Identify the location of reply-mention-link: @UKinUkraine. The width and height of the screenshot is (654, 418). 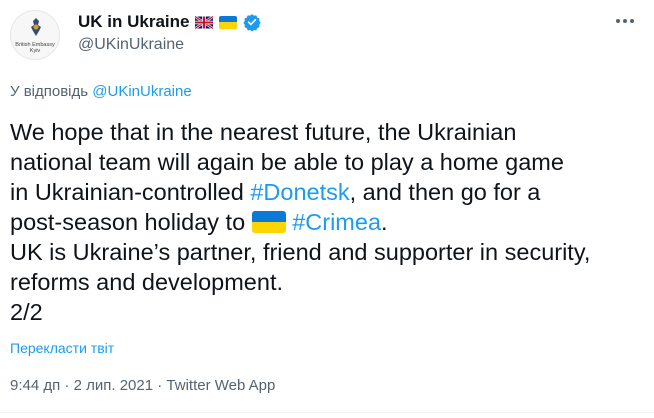
(141, 91).